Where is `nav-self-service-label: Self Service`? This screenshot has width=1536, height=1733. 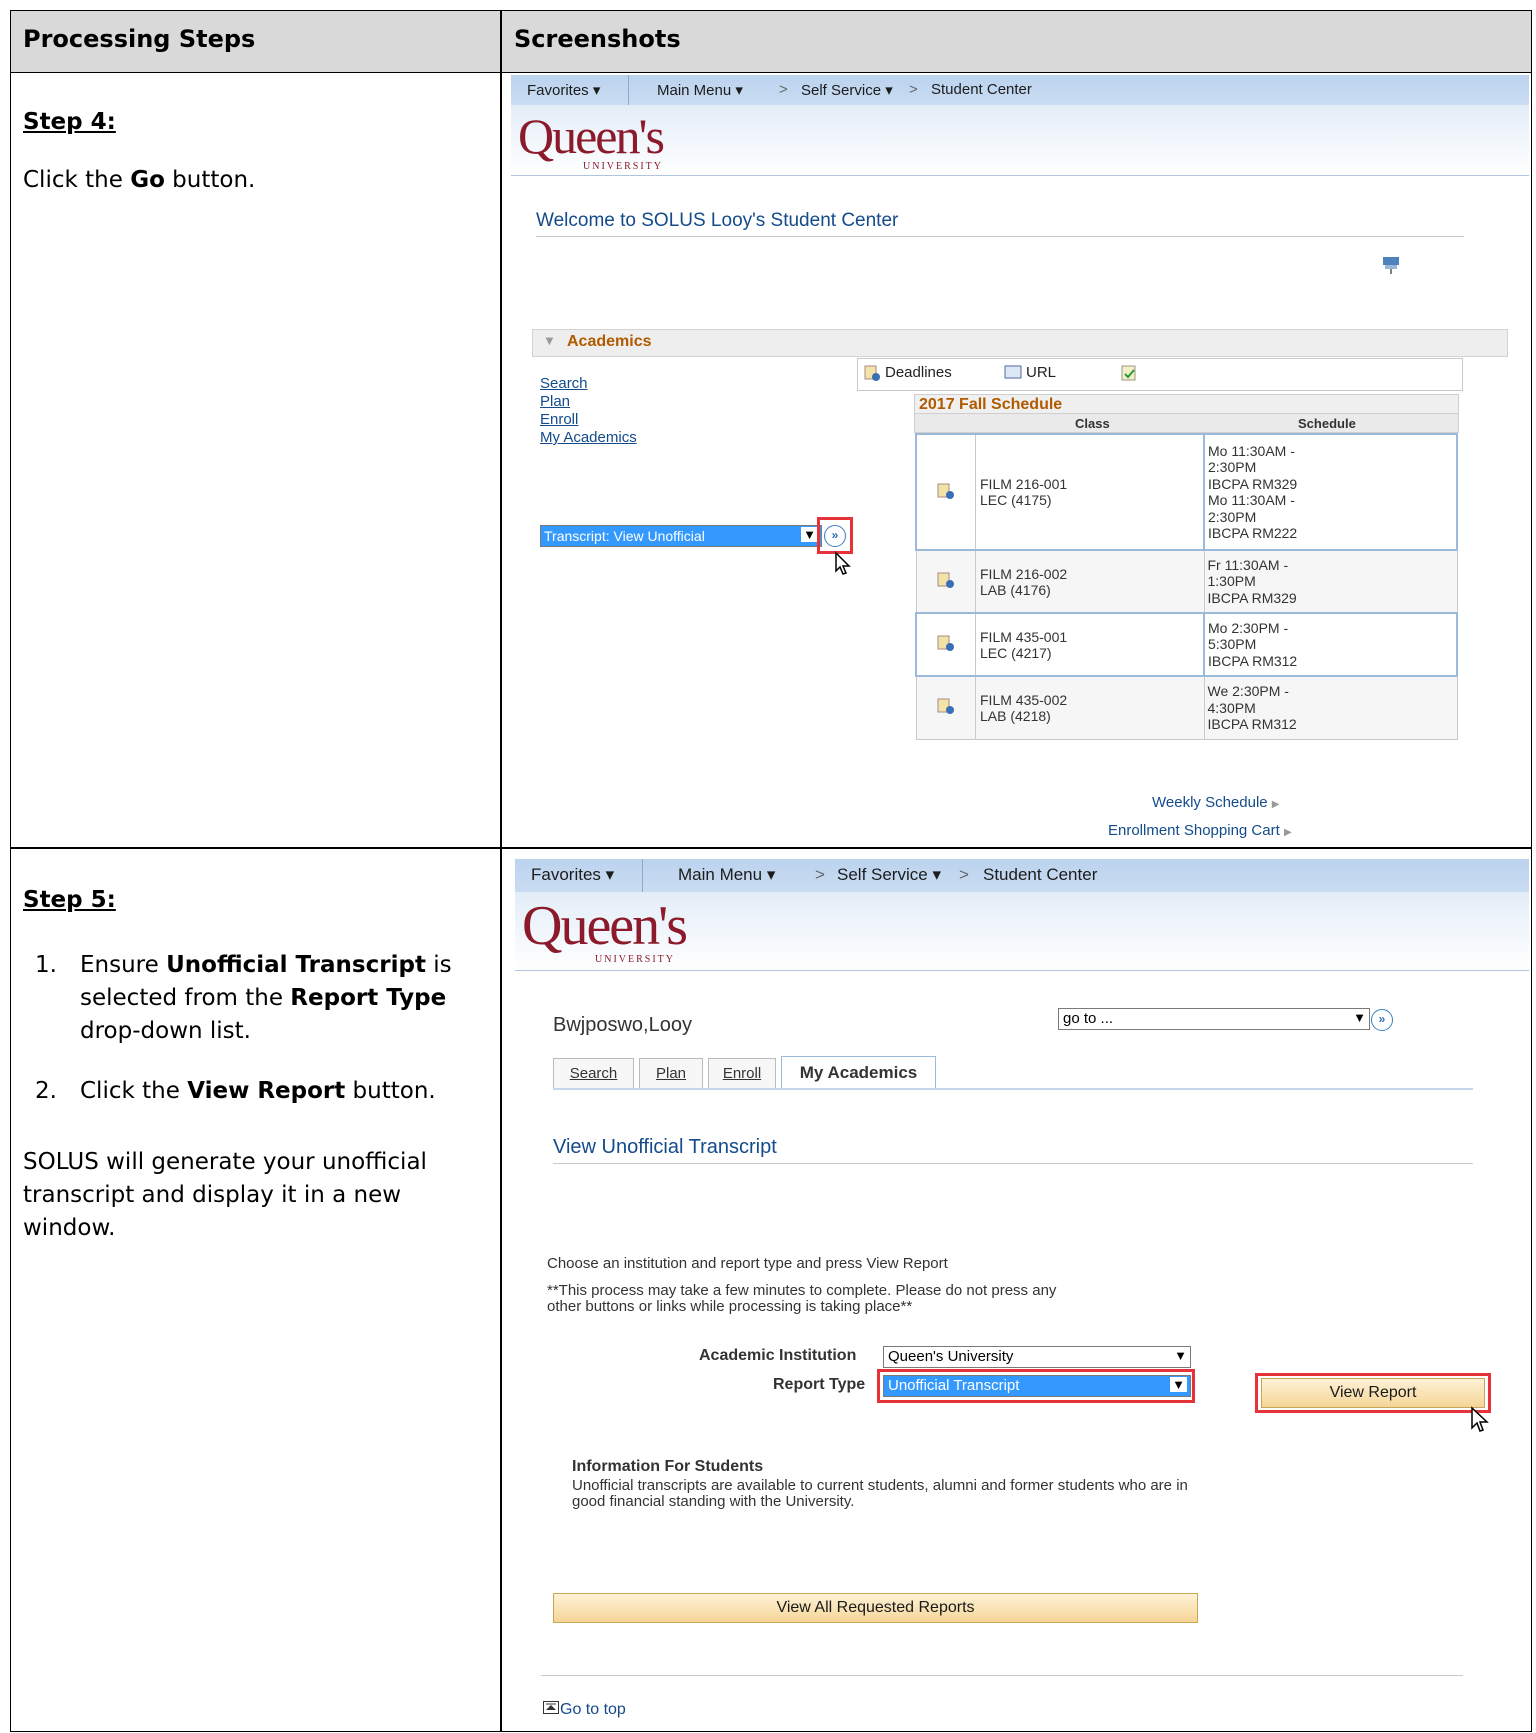
nav-self-service-label: Self Service is located at coordinates (841, 90).